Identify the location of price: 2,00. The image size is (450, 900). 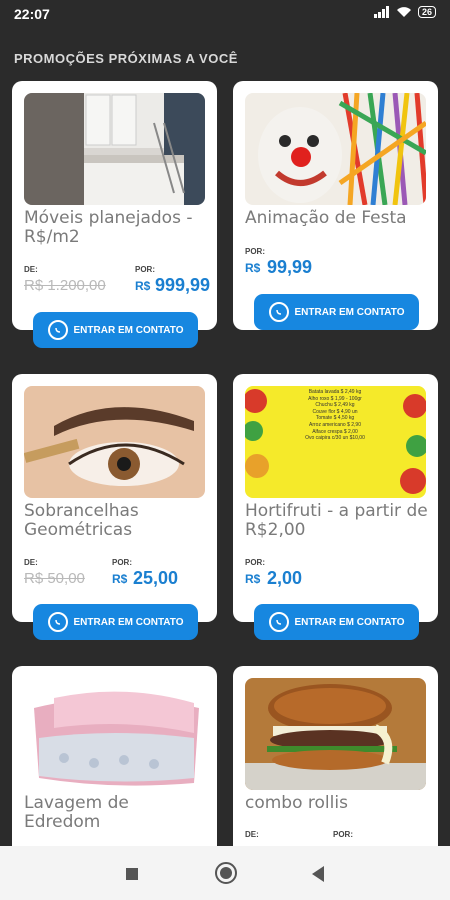
(285, 578).